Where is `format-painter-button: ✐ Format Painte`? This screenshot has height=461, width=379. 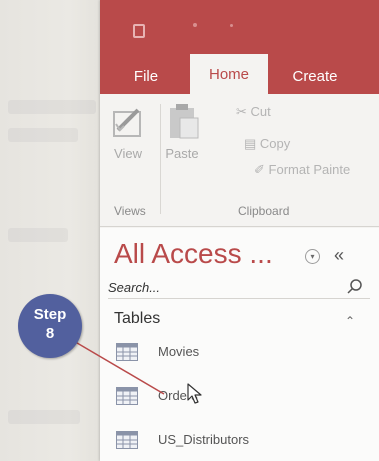 format-painter-button: ✐ Format Painte is located at coordinates (302, 170).